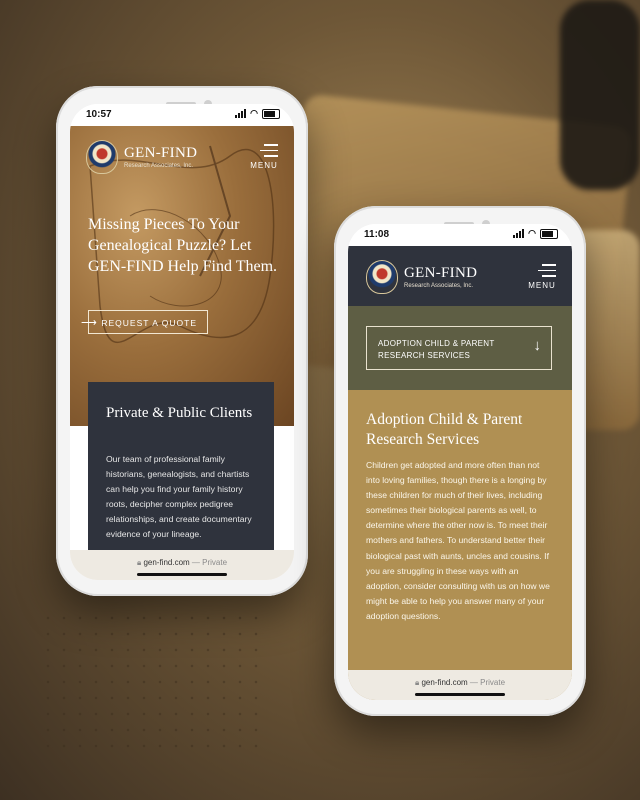 The width and height of the screenshot is (640, 800). I want to click on arrow-down-icon: ↓, so click(537, 345).